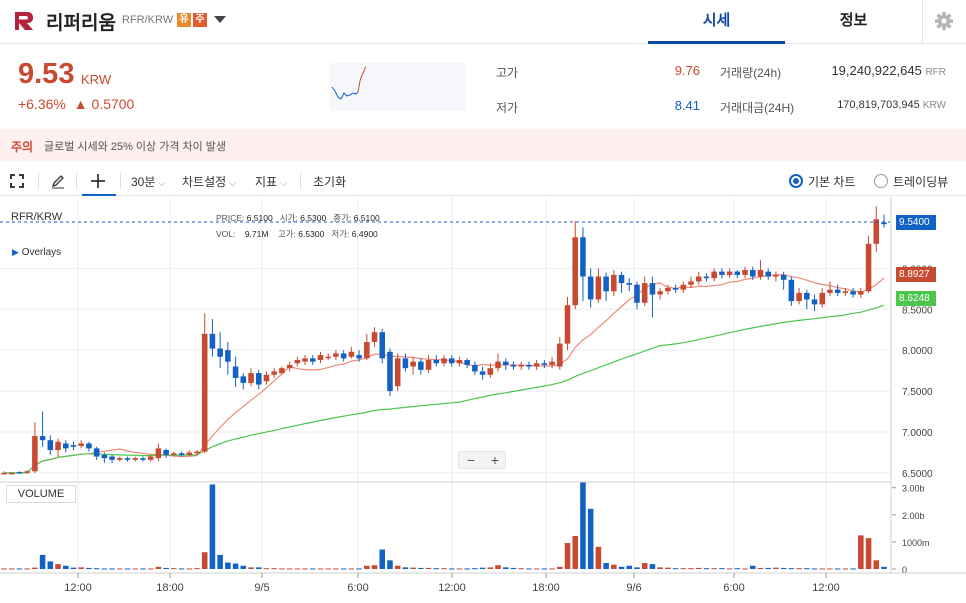 The image size is (966, 603). Describe the element at coordinates (916, 298) in the screenshot. I see `ma-long-tag: 8.6248` at that location.